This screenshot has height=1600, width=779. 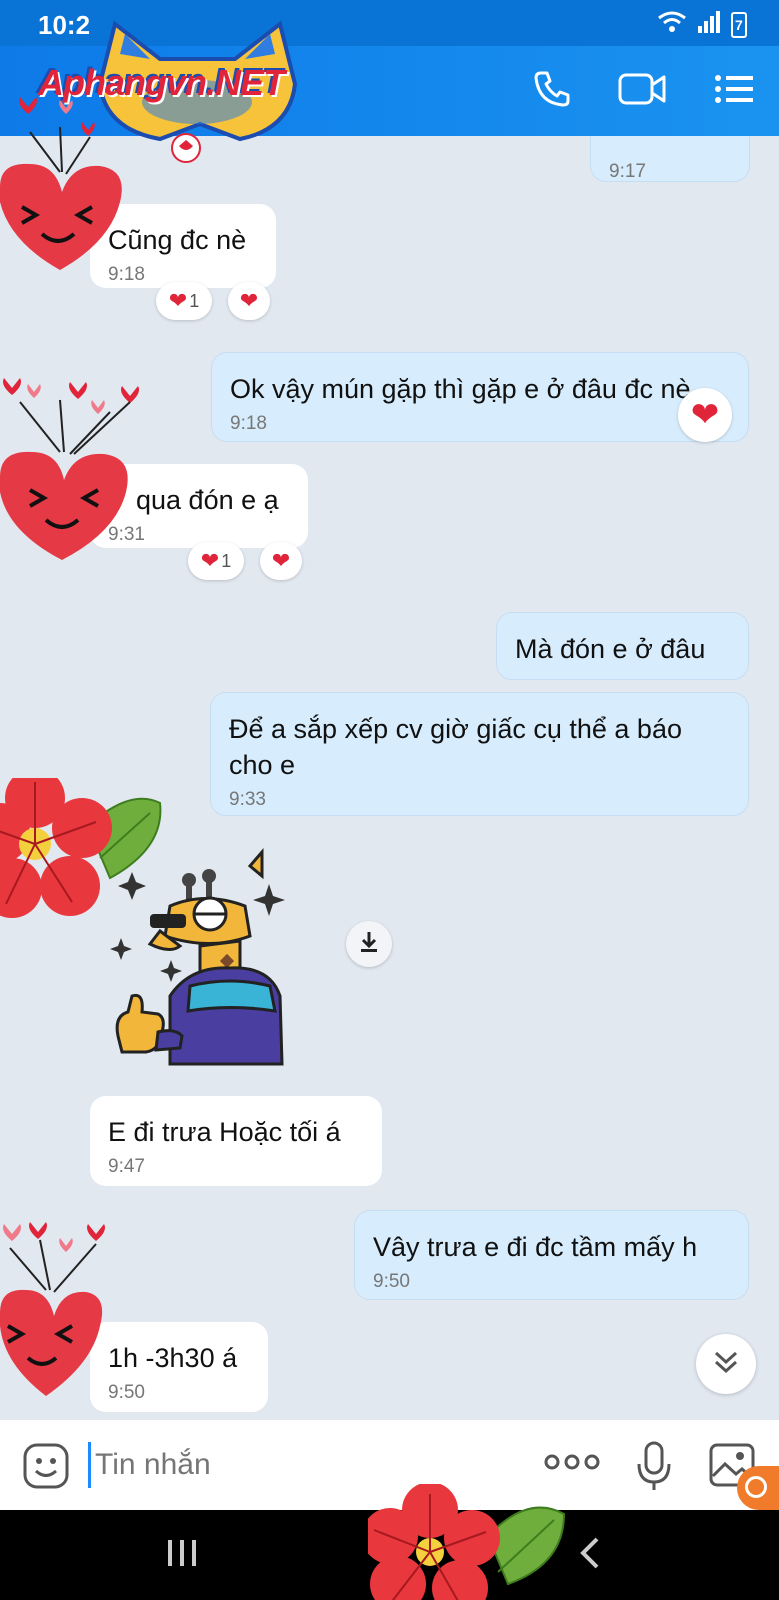 I want to click on message-bubble-incoming: 1h -3h30 á 9:50, so click(x=179, y=1367).